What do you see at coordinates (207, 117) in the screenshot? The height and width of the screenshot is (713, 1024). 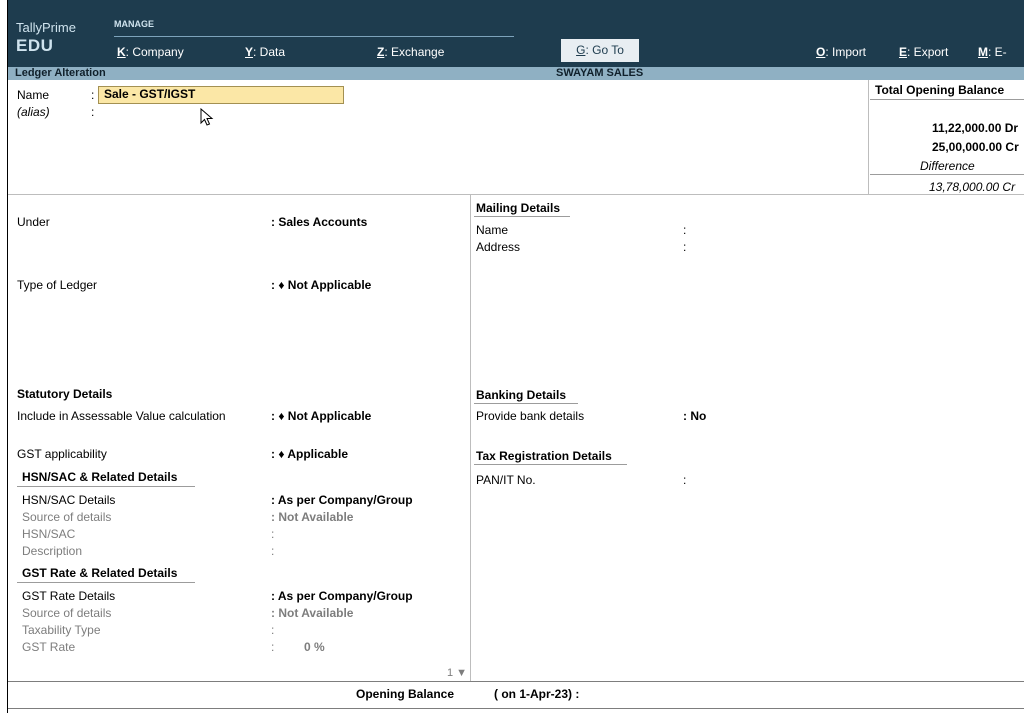 I see `mouse-cursor-icon` at bounding box center [207, 117].